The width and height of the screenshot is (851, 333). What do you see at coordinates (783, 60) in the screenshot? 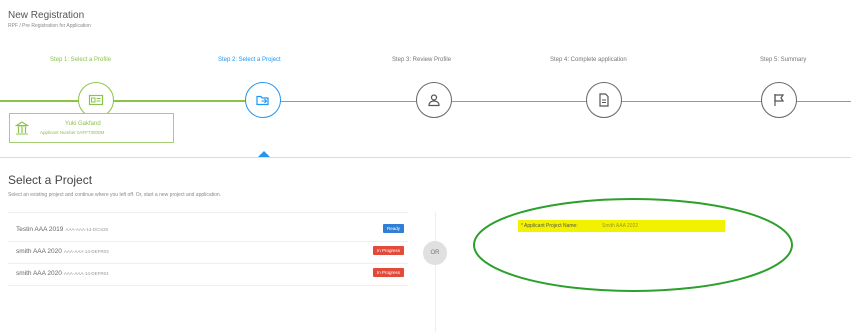
I see `step-label-5: Step 5: Summary` at bounding box center [783, 60].